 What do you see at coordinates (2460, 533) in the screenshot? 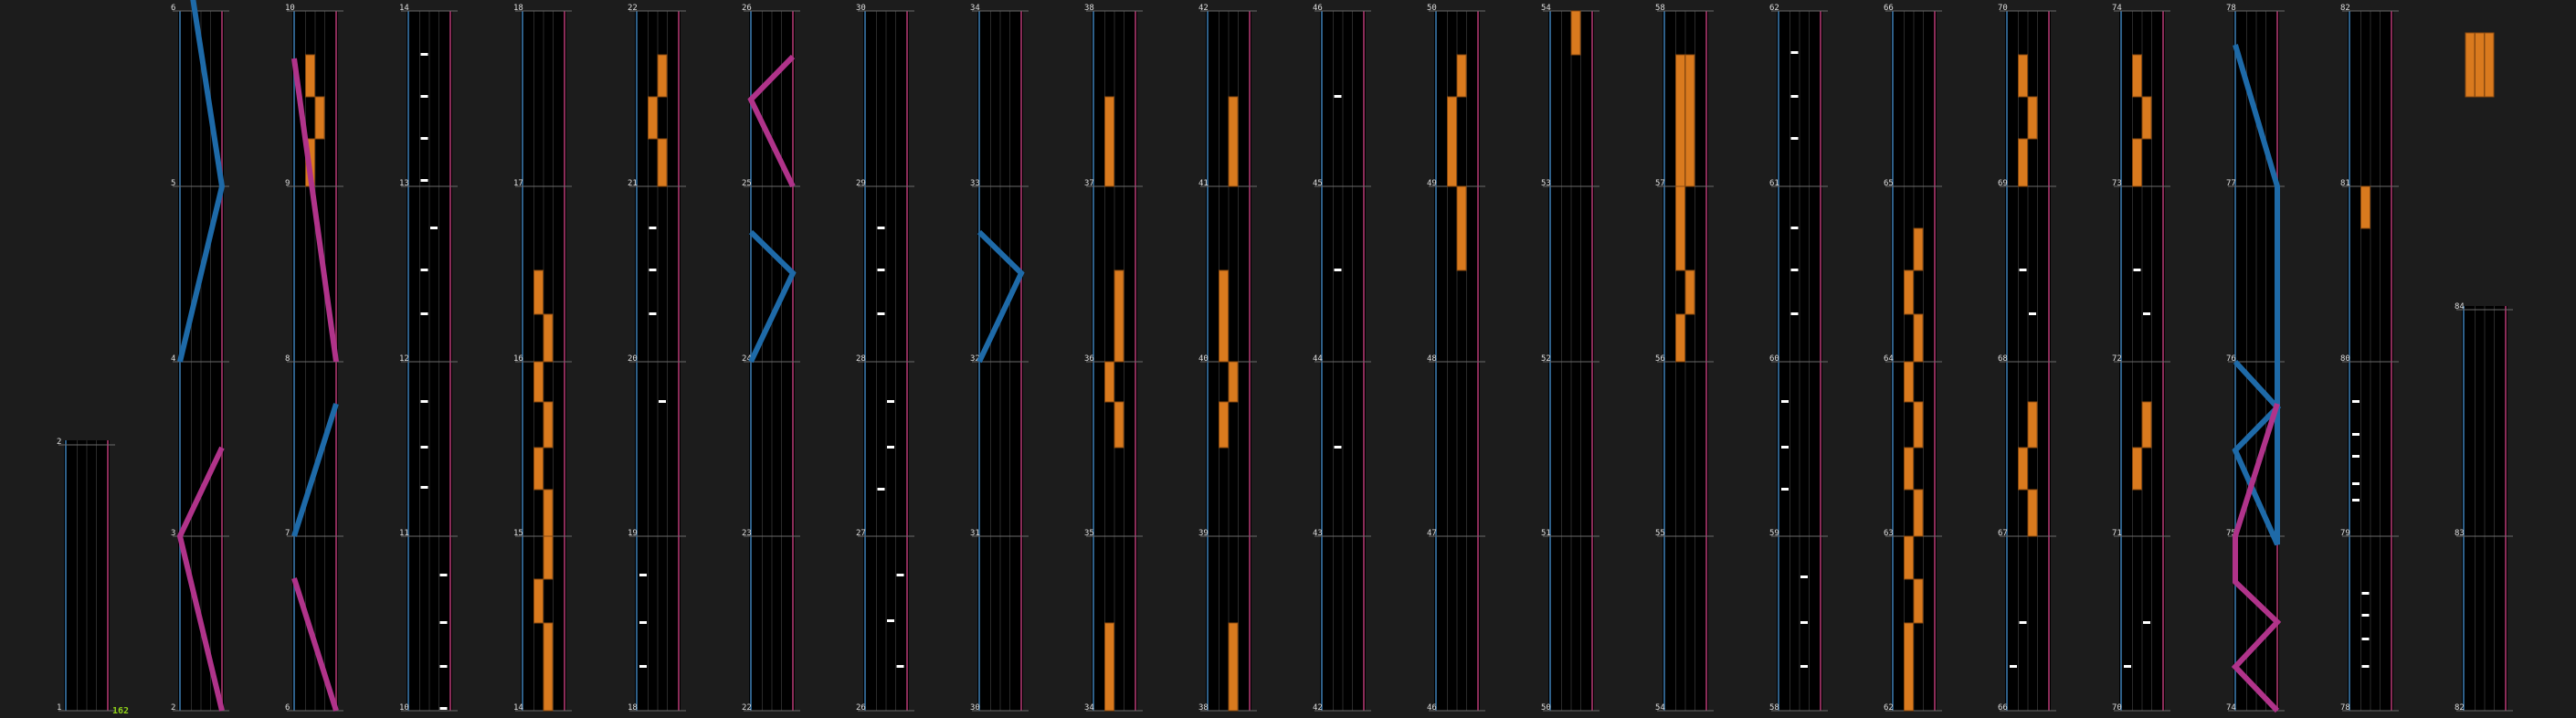
I see `measure-number: 83` at bounding box center [2460, 533].